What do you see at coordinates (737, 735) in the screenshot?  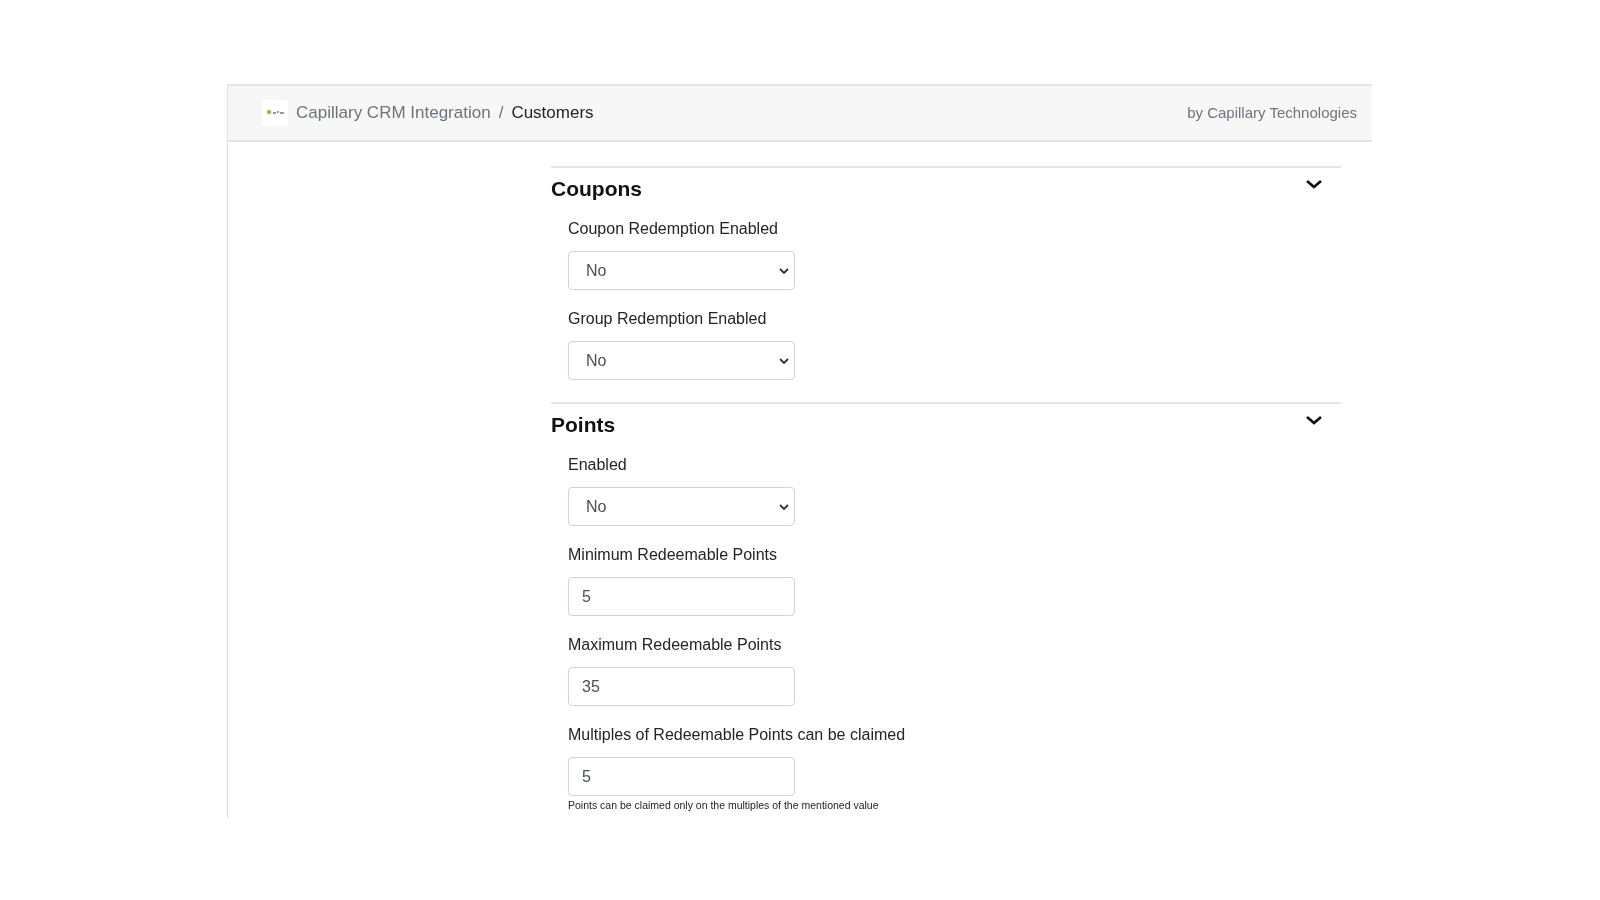 I see `field-label: Multiples of Redeemable Points can be claimed` at bounding box center [737, 735].